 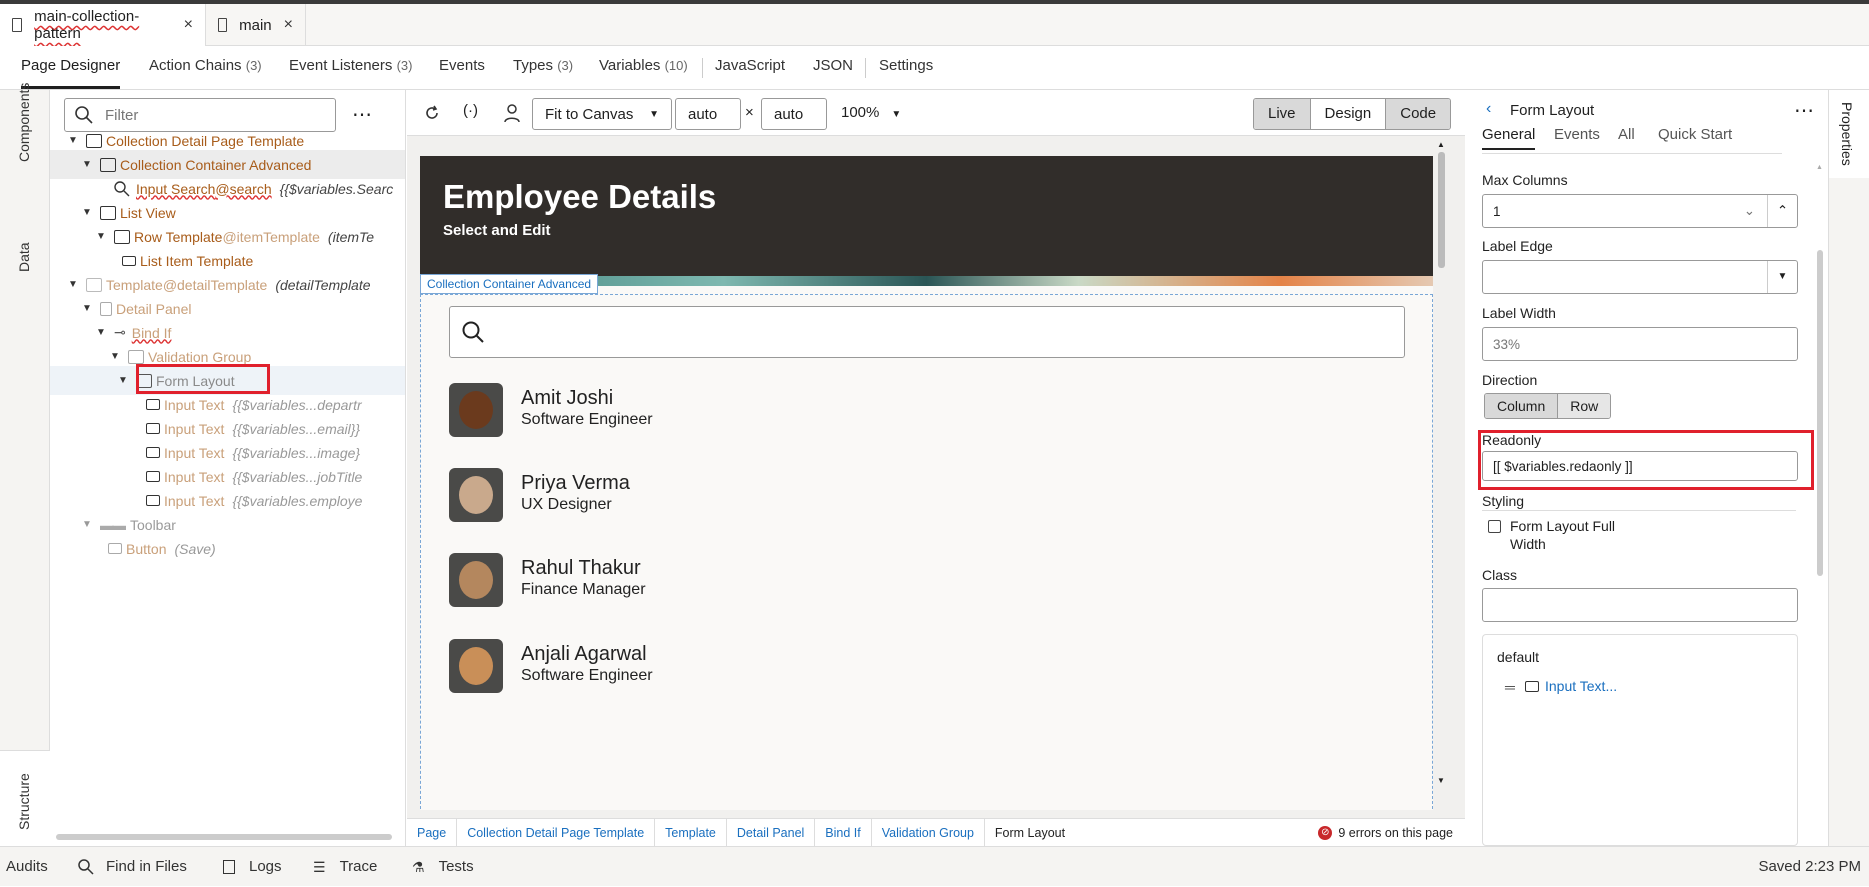 I want to click on breadcrumb-item: Detail Panel, so click(x=771, y=832).